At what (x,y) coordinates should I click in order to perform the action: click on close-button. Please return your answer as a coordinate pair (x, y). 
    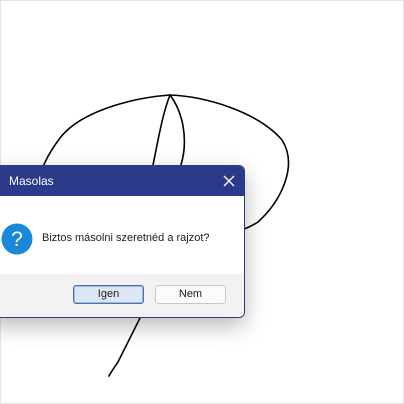
    Looking at the image, I should click on (229, 181).